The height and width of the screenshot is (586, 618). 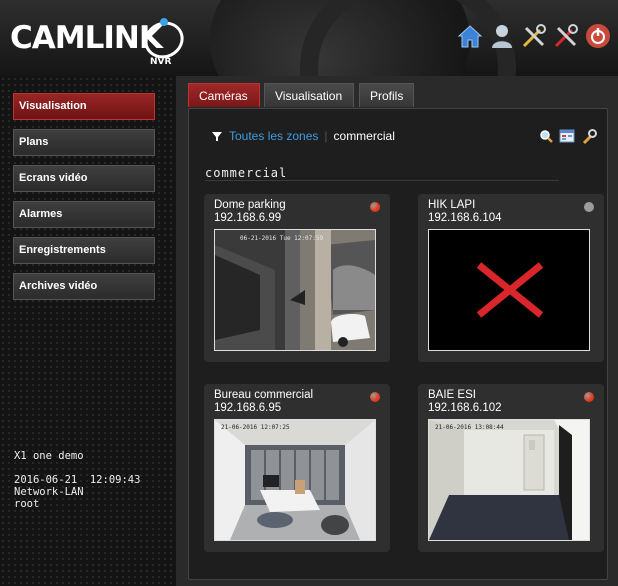 I want to click on server-room-feed-image: 21-06-2016 13:08:44, so click(x=509, y=480).